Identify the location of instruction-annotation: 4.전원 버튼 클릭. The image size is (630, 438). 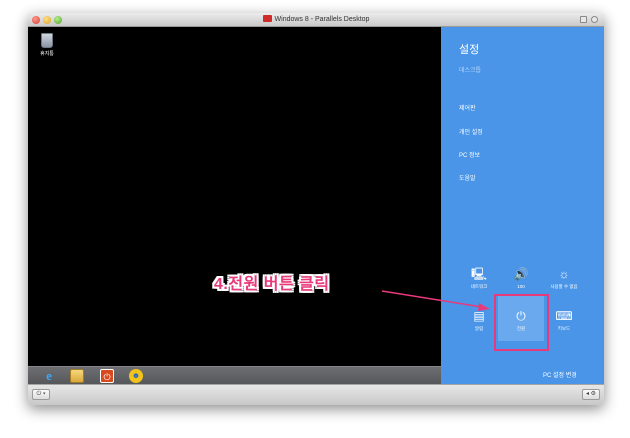
(272, 284).